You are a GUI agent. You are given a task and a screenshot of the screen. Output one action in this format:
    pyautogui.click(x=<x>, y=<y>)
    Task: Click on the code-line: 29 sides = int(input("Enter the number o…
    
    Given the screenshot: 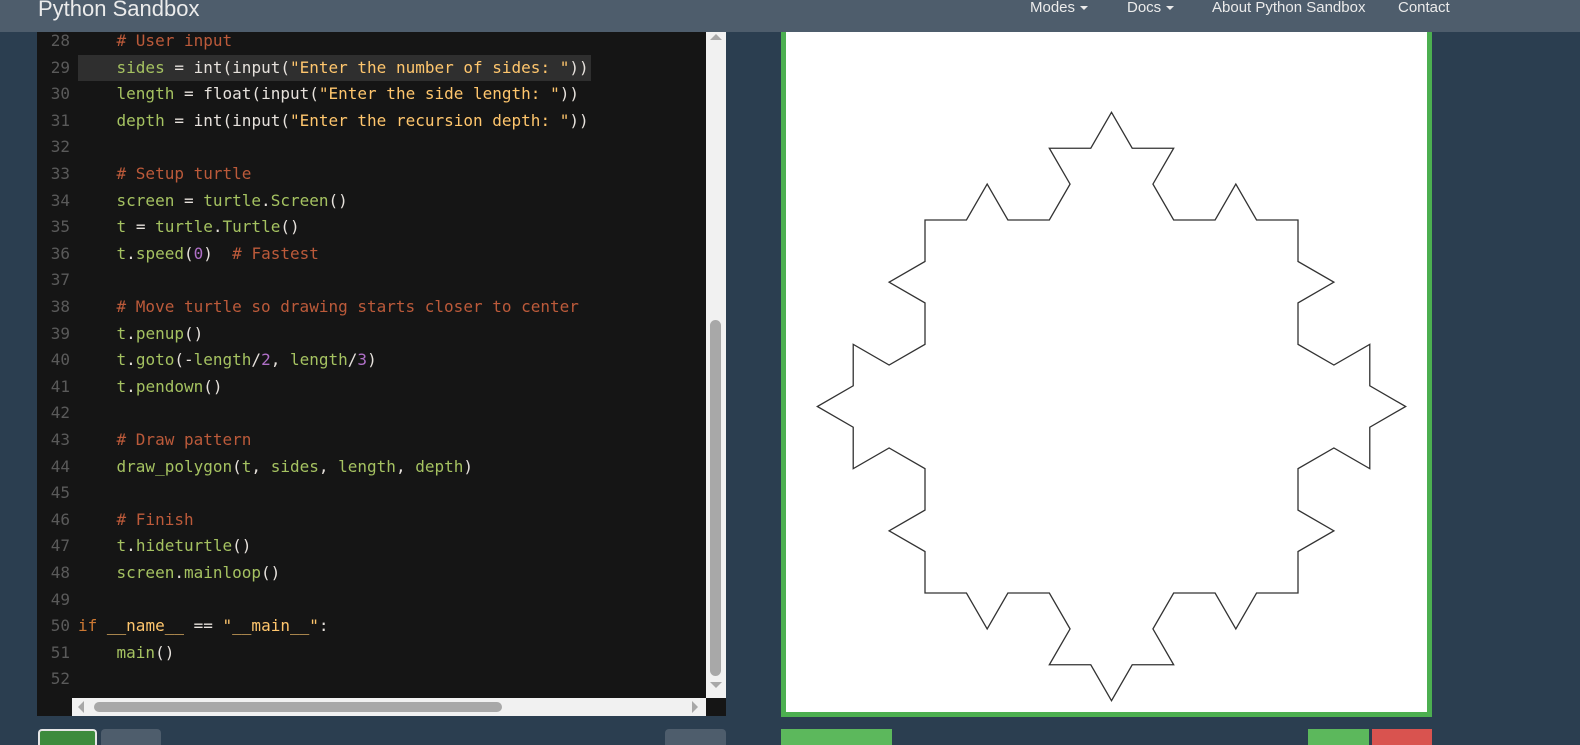 What is the action you would take?
    pyautogui.click(x=372, y=68)
    